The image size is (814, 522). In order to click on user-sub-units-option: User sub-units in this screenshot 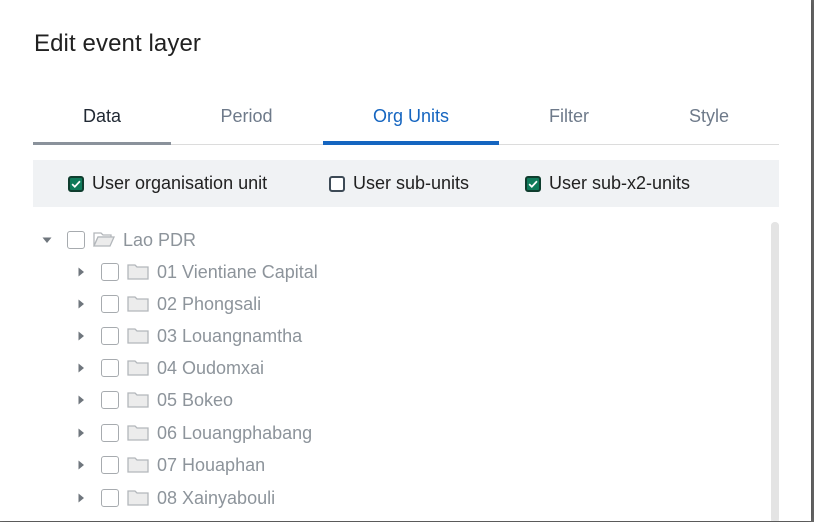, I will do `click(399, 183)`.